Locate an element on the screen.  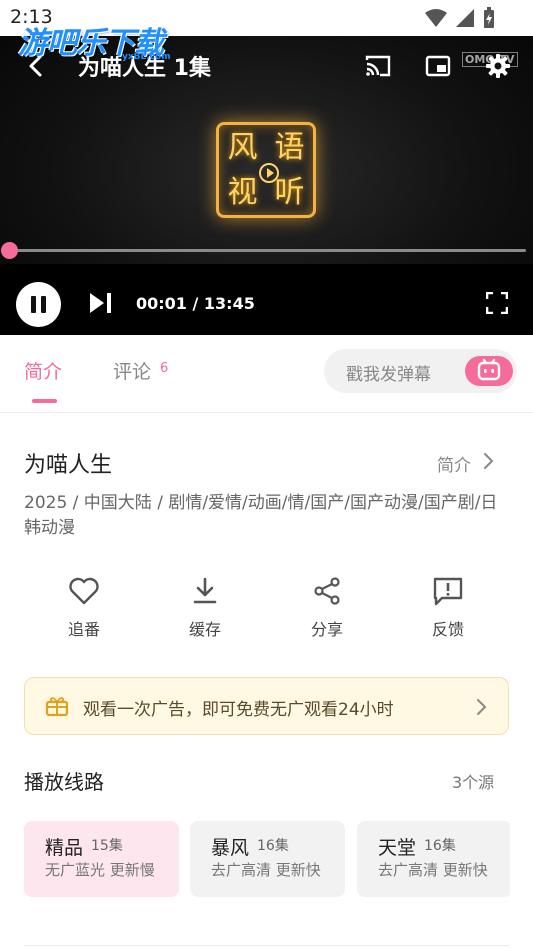
picture-in-picture-icon is located at coordinates (438, 66).